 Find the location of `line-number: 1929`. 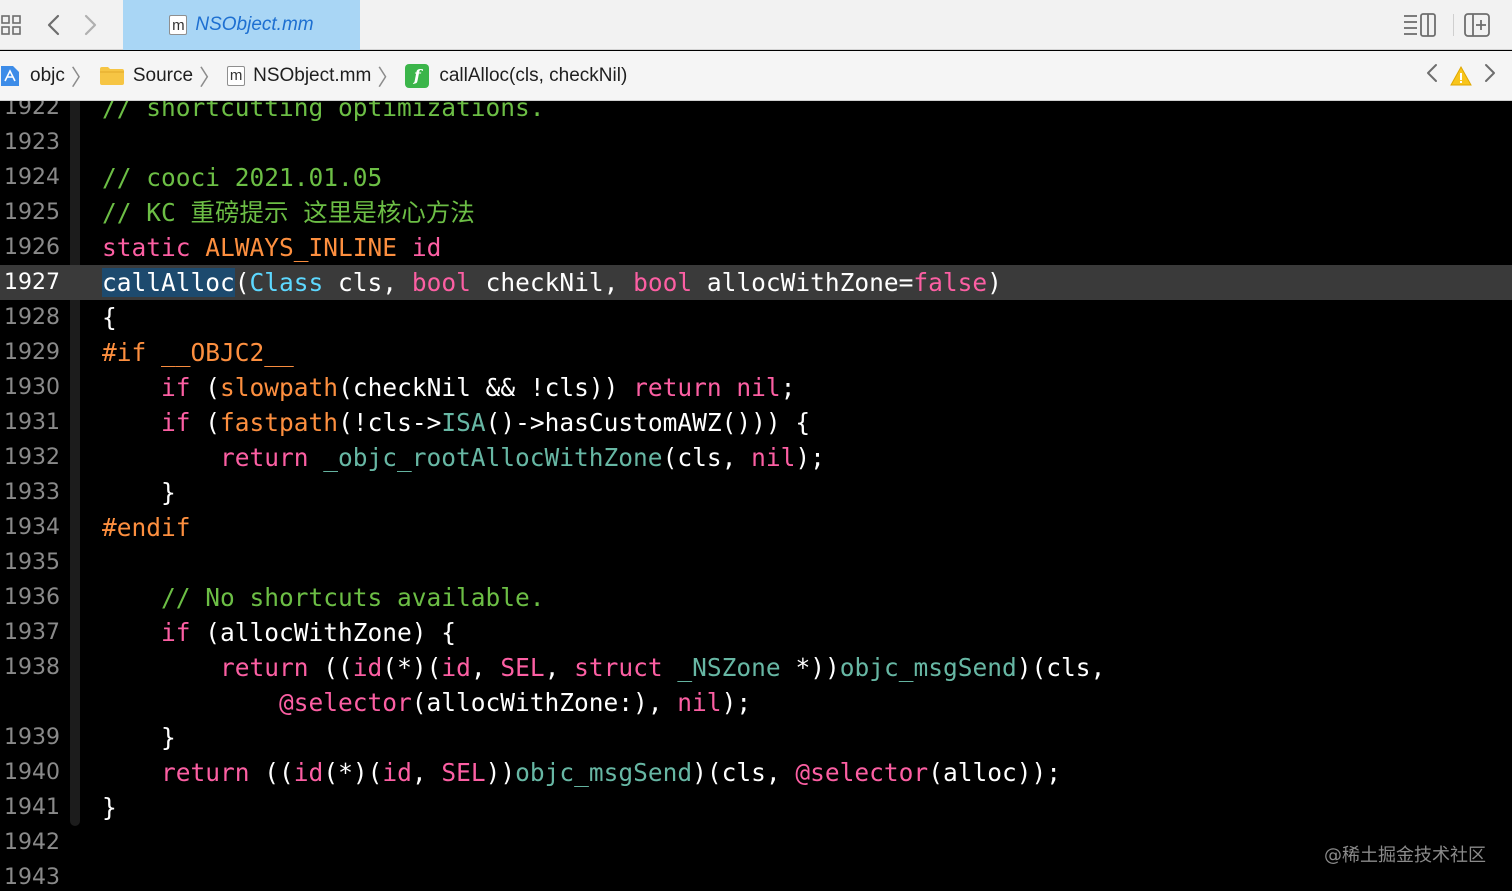

line-number: 1929 is located at coordinates (30, 352).